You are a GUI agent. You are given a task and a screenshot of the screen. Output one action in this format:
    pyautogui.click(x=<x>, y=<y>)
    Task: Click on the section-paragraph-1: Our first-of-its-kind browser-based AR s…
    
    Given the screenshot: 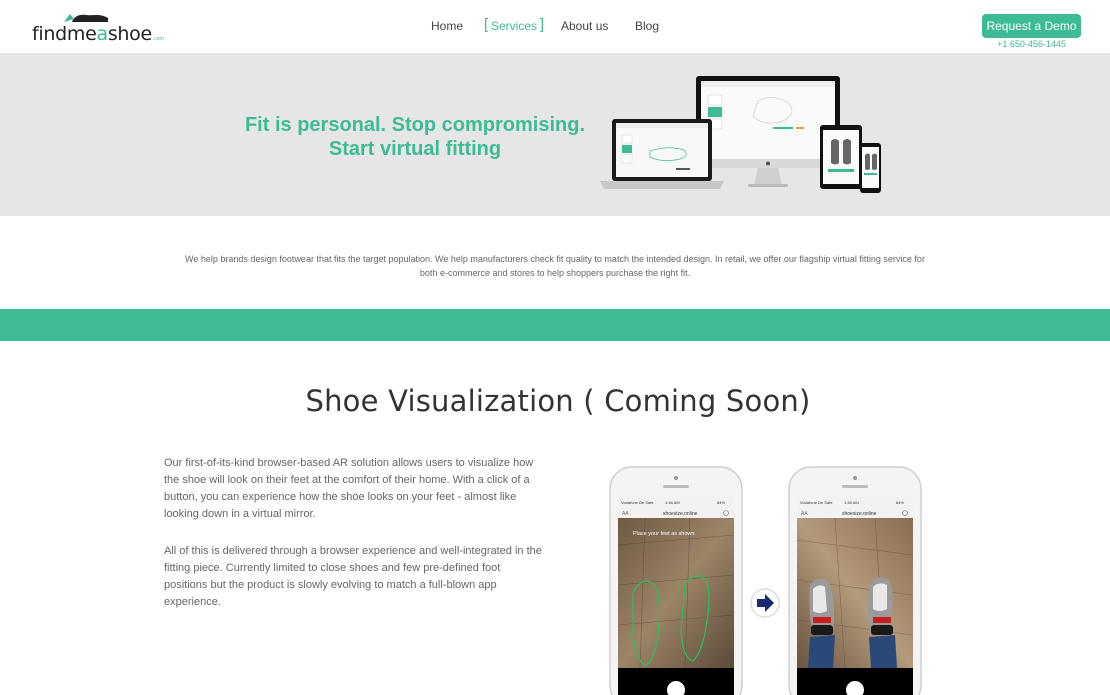 What is the action you would take?
    pyautogui.click(x=349, y=488)
    